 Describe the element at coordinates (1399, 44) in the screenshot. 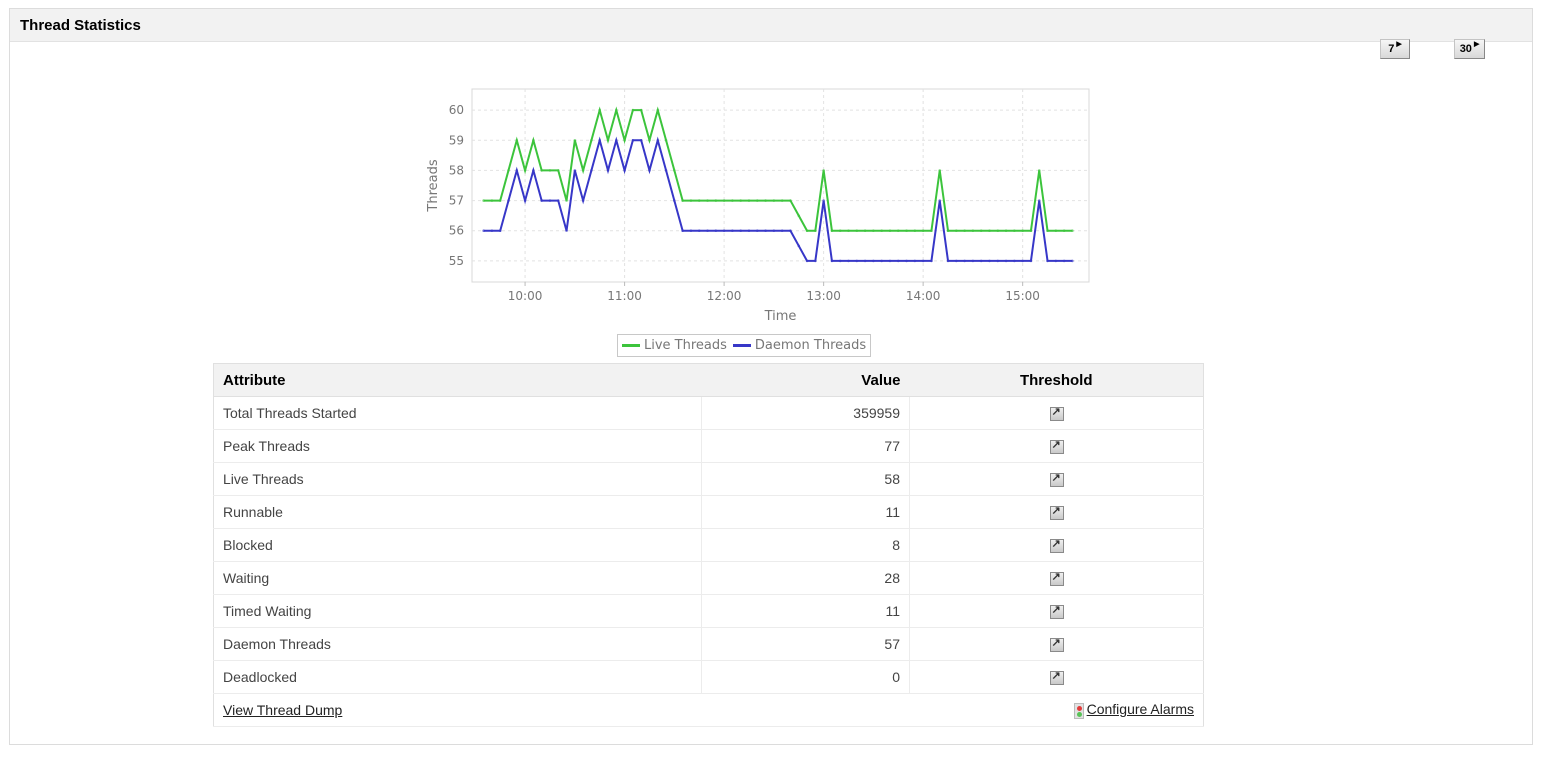

I see `play-arrow-icon: ▶` at that location.